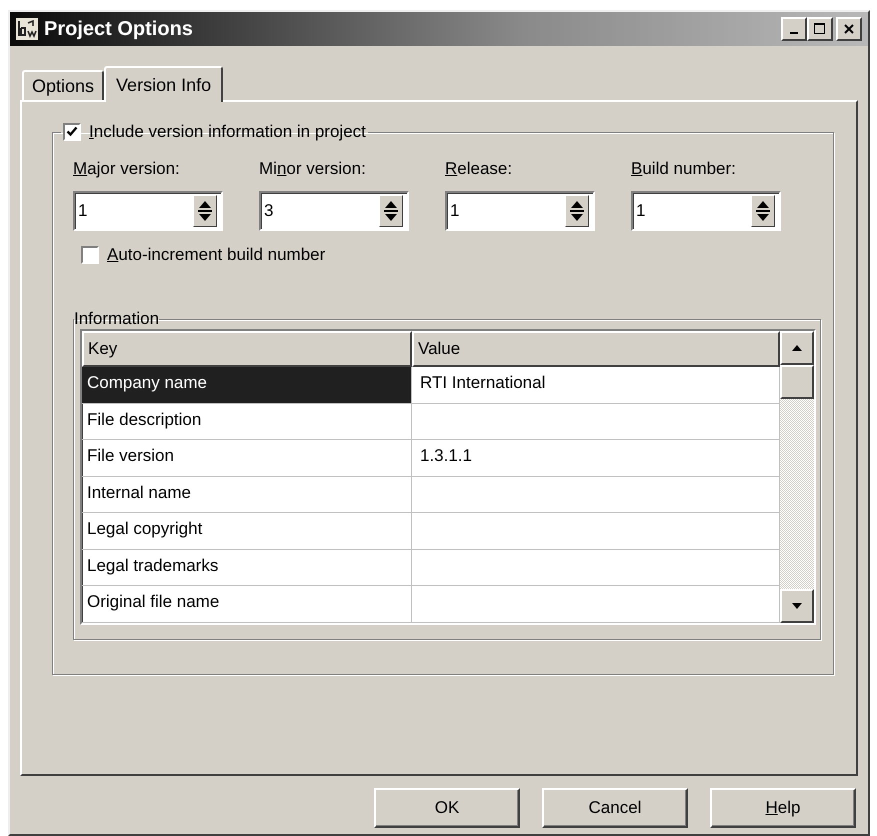 Image resolution: width=877 pixels, height=836 pixels. Describe the element at coordinates (247, 604) in the screenshot. I see `key-cell: Original file name` at that location.